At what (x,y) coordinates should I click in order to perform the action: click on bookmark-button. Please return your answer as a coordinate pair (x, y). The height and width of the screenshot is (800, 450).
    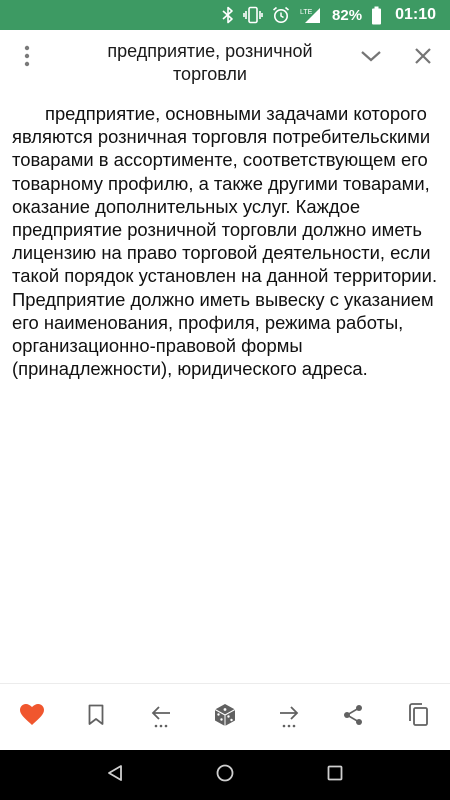
    Looking at the image, I should click on (96, 717).